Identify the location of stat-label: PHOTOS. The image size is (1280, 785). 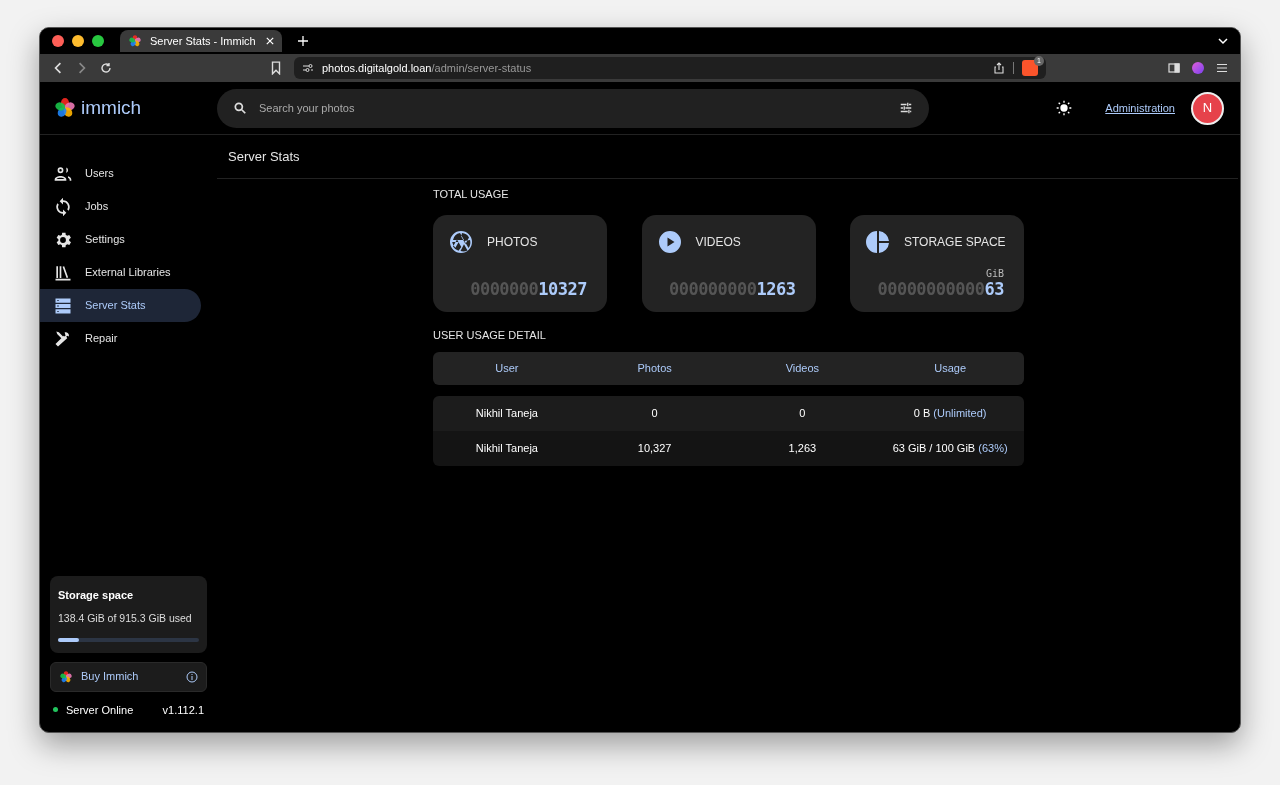
(512, 242).